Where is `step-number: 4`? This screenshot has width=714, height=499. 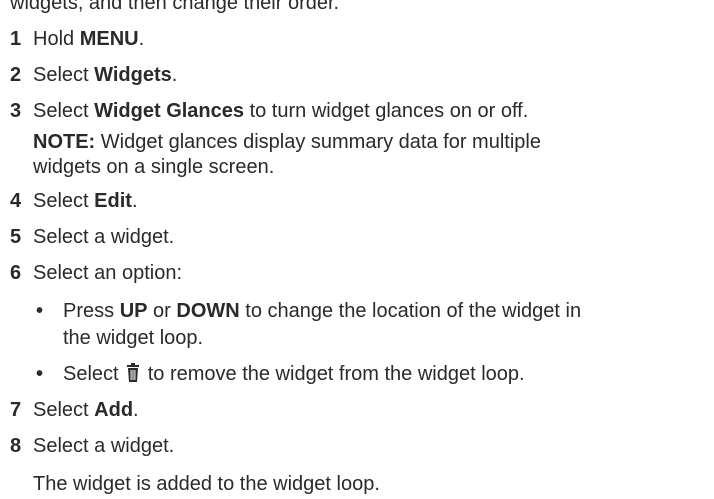 step-number: 4 is located at coordinates (16, 201).